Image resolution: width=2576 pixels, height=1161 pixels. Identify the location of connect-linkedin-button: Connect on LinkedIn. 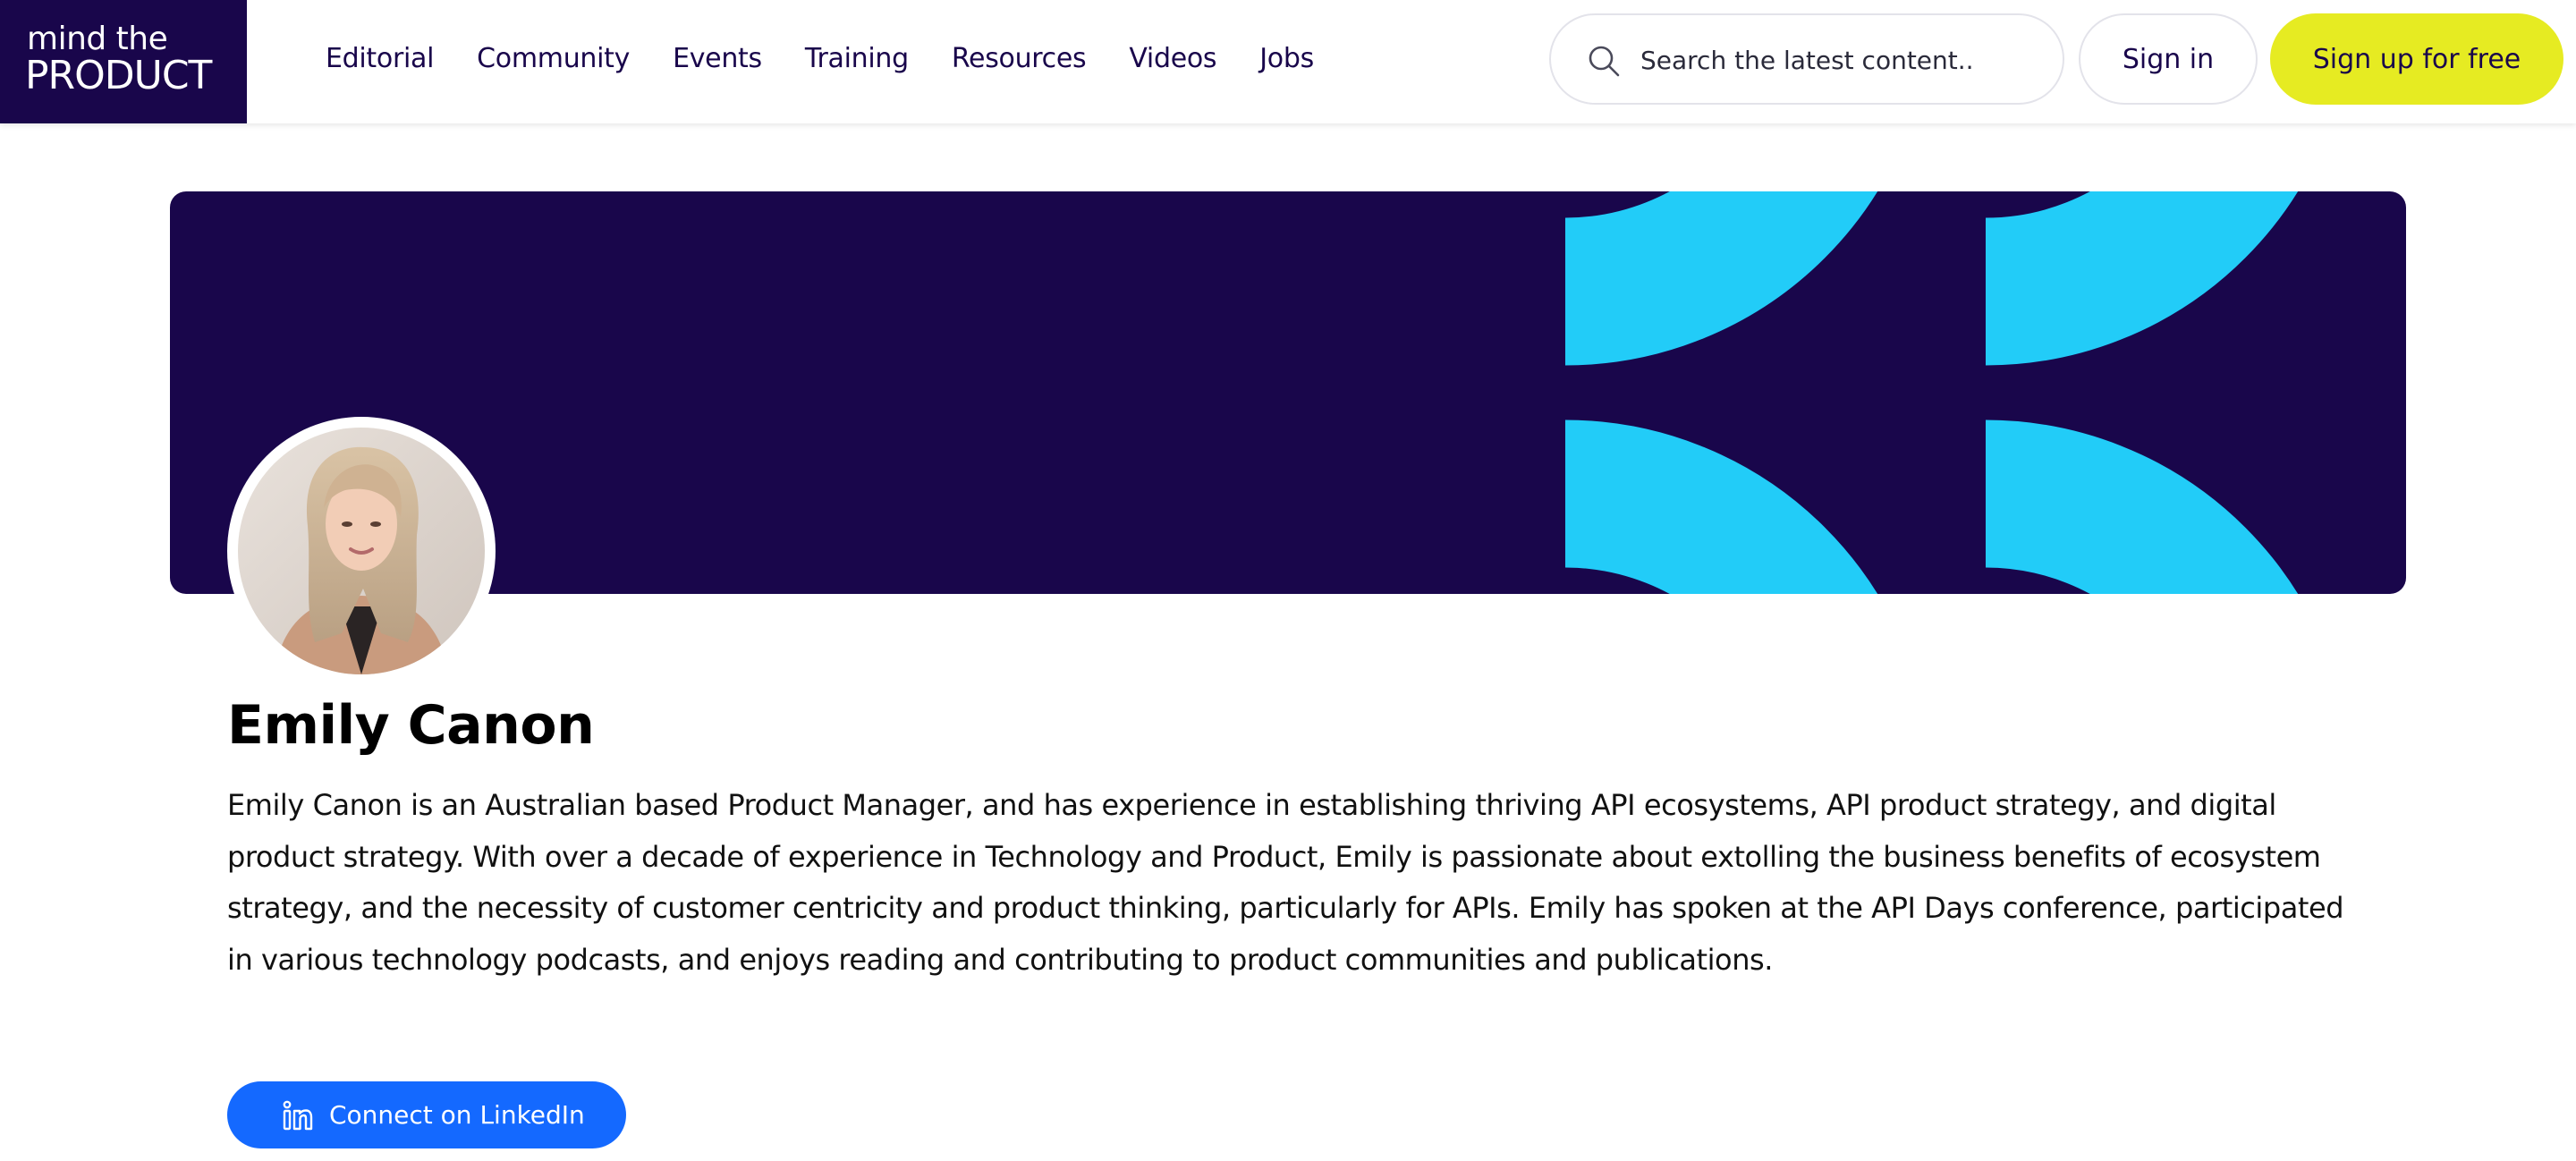
(426, 1115).